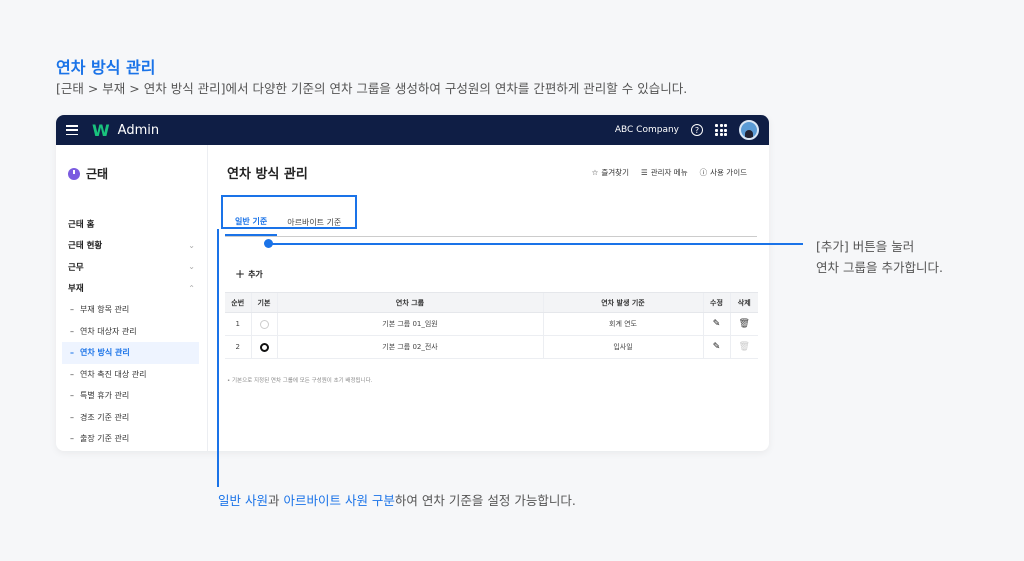 Image resolution: width=1024 pixels, height=561 pixels. What do you see at coordinates (275, 500) in the screenshot?
I see `callout-tabs-part2: 과` at bounding box center [275, 500].